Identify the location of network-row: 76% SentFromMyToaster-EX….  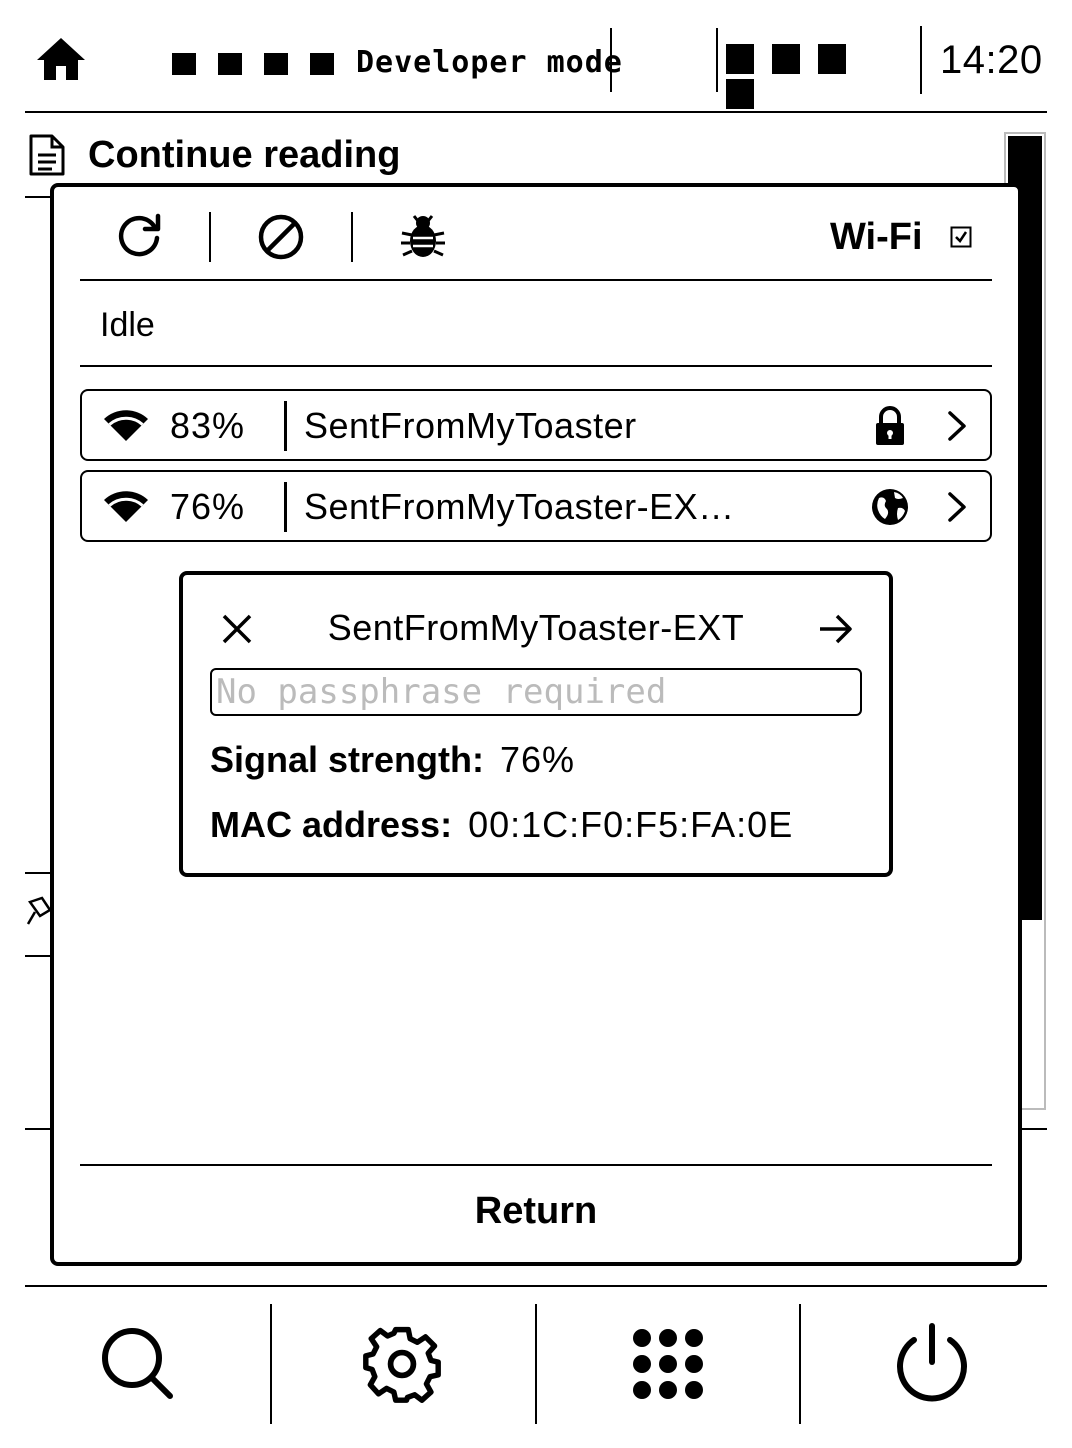
(536, 506).